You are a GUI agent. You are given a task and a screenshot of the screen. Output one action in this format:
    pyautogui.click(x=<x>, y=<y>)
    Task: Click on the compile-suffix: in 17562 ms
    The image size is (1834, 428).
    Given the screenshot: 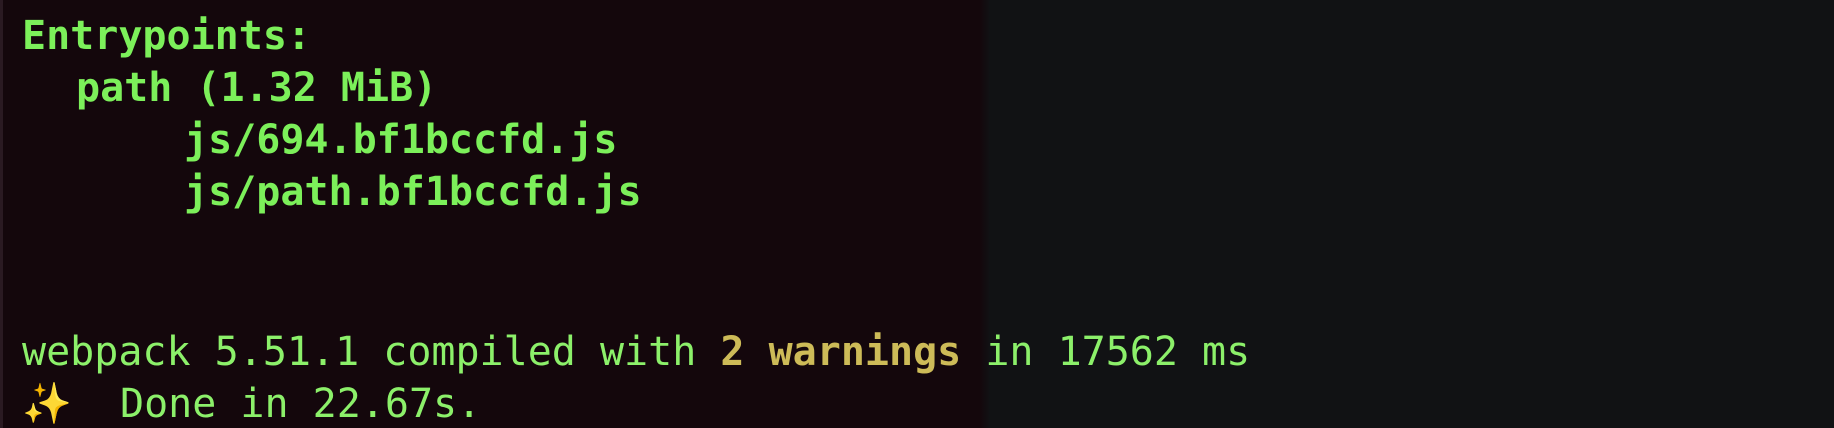 What is the action you would take?
    pyautogui.click(x=1106, y=352)
    